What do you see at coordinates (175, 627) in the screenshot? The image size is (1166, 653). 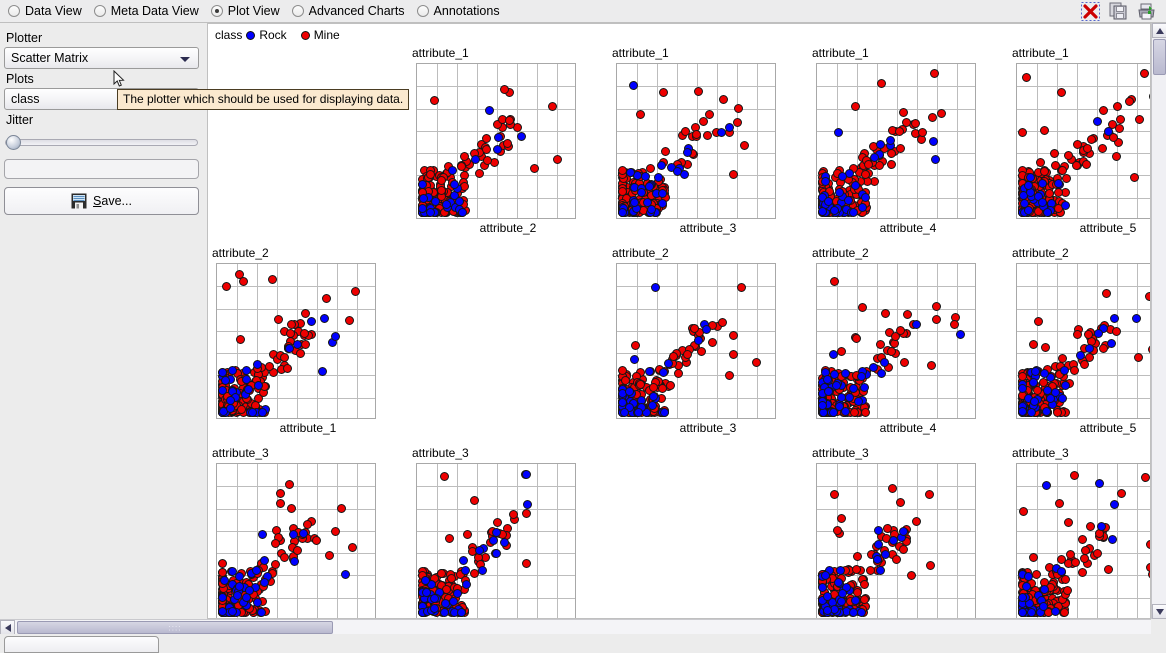 I see `horizontal-scroll-thumb: ::::` at bounding box center [175, 627].